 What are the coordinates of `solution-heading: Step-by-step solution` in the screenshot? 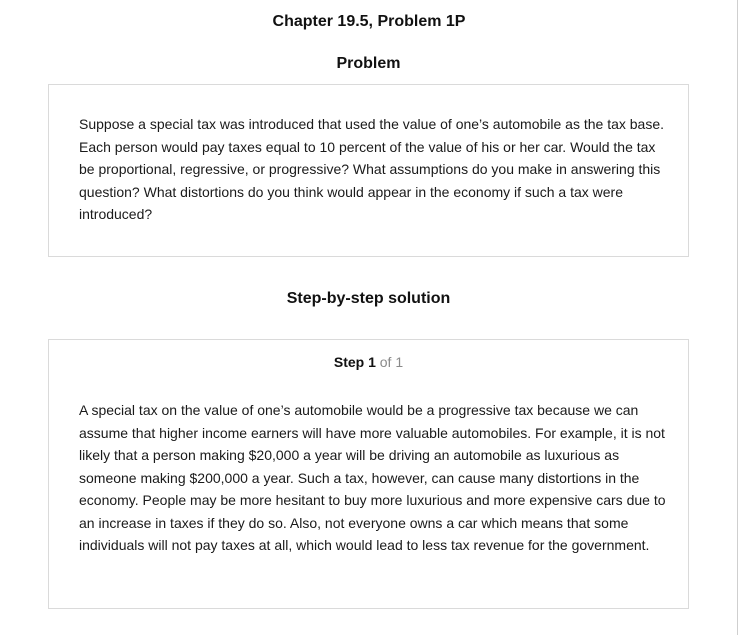 It's located at (368, 298).